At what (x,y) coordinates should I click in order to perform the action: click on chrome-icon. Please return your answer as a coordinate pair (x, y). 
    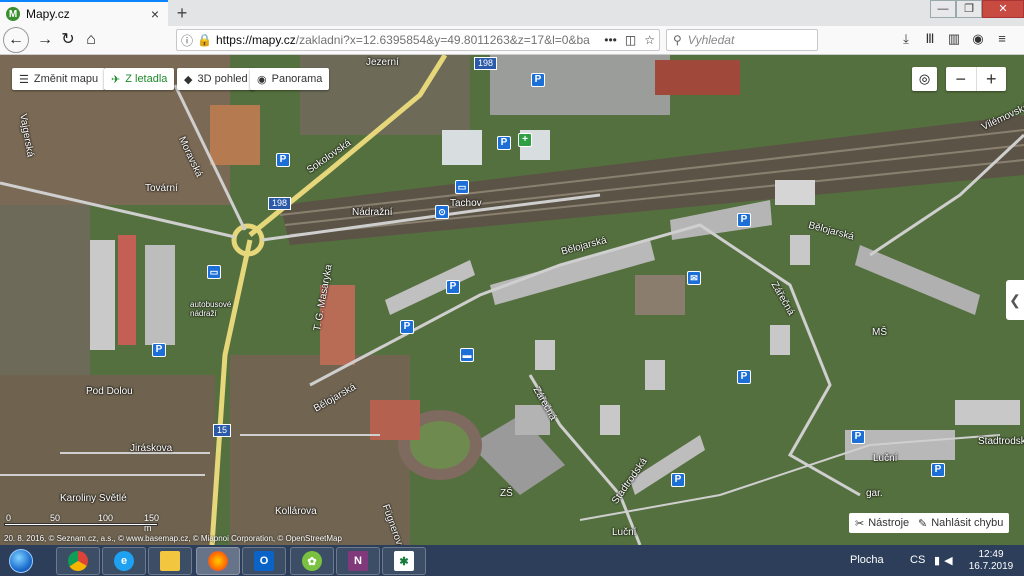
    Looking at the image, I should click on (78, 561).